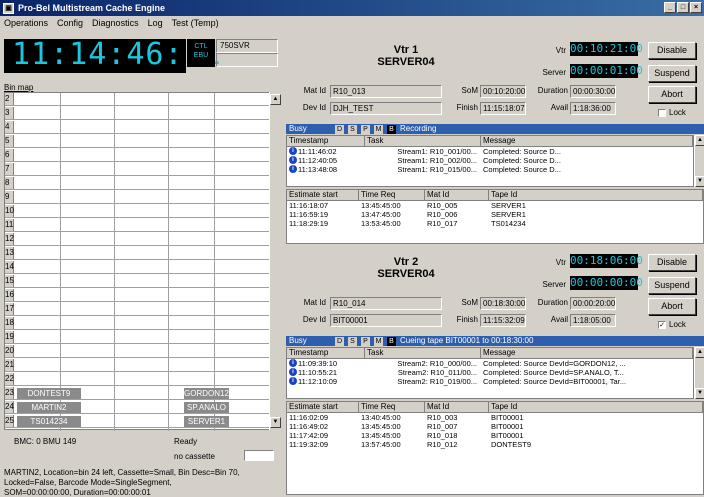 The image size is (704, 497). What do you see at coordinates (49, 407) in the screenshot?
I see `bin-cassette: MARTIN2` at bounding box center [49, 407].